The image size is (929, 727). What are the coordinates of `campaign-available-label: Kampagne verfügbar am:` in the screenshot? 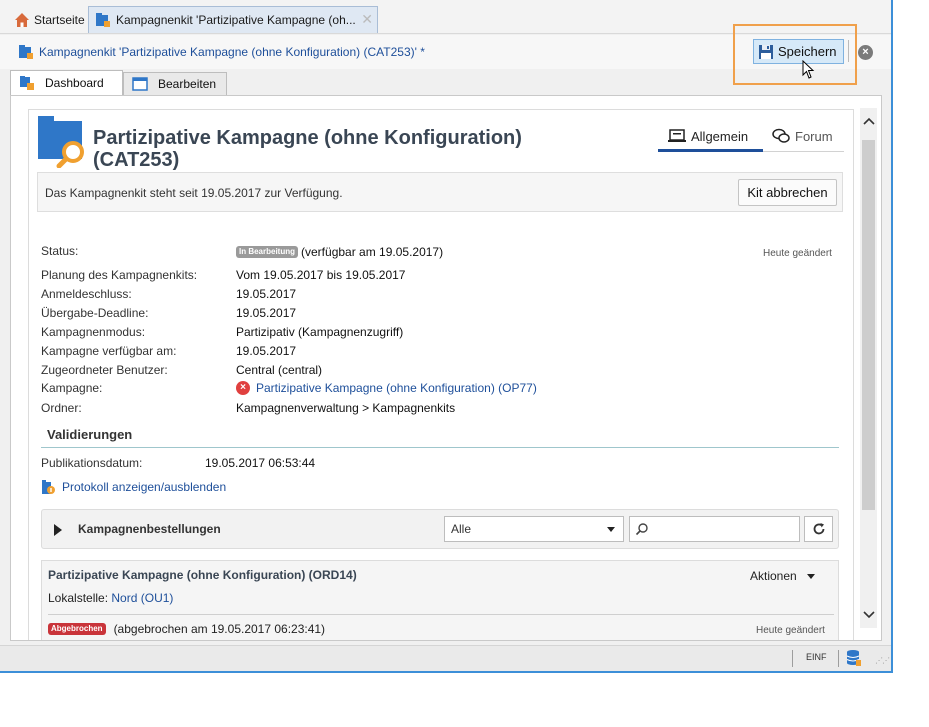 It's located at (109, 351).